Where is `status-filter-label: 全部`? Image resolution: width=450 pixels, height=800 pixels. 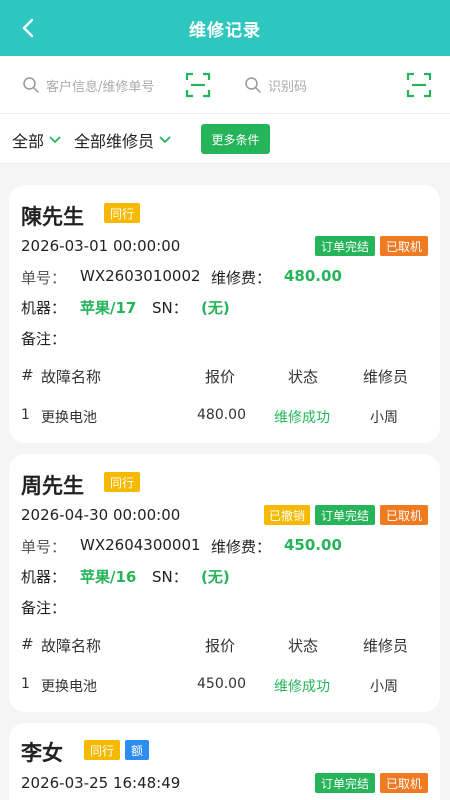 status-filter-label: 全部 is located at coordinates (28, 141).